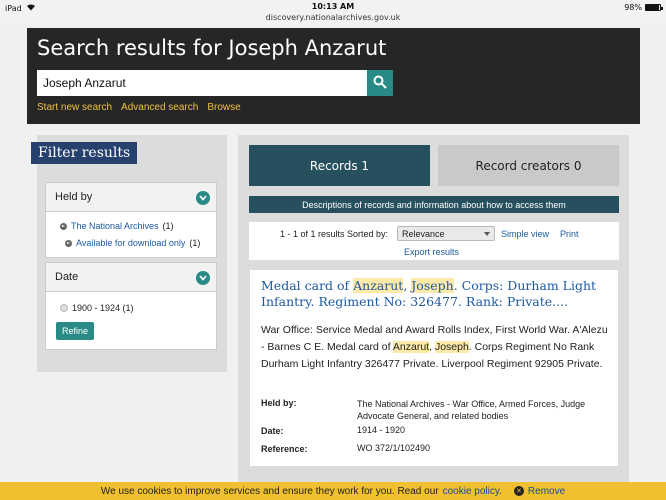 The height and width of the screenshot is (500, 666). Describe the element at coordinates (394, 448) in the screenshot. I see `reference-meta-value: WO 372/1/102490` at that location.